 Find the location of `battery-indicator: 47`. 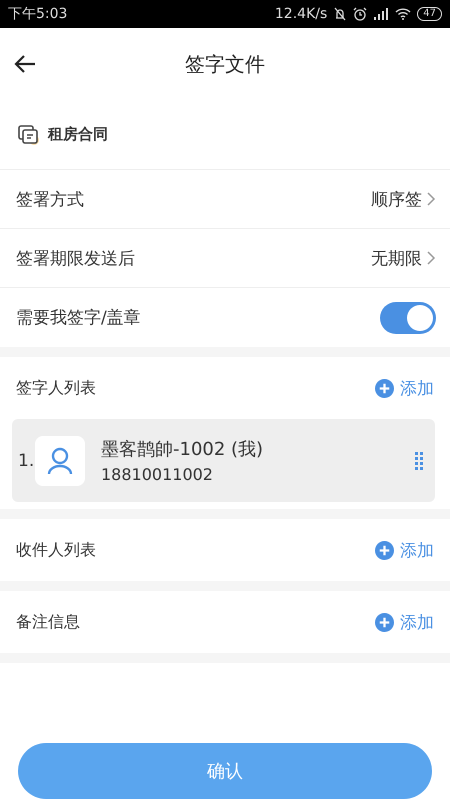

battery-indicator: 47 is located at coordinates (429, 14).